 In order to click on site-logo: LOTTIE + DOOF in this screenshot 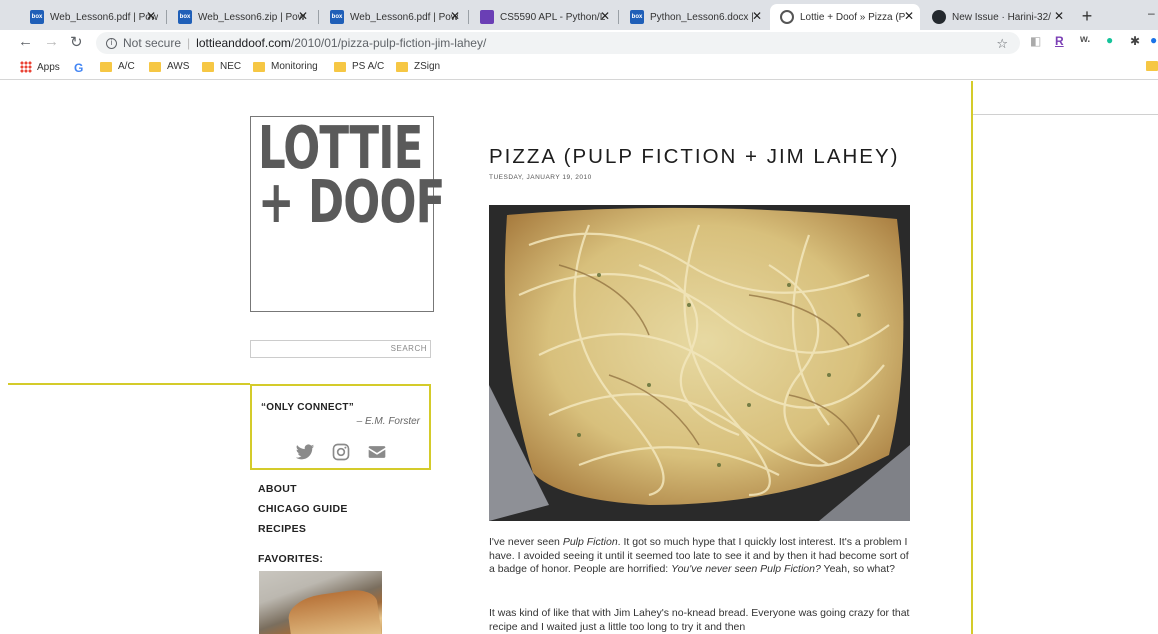, I will do `click(347, 214)`.